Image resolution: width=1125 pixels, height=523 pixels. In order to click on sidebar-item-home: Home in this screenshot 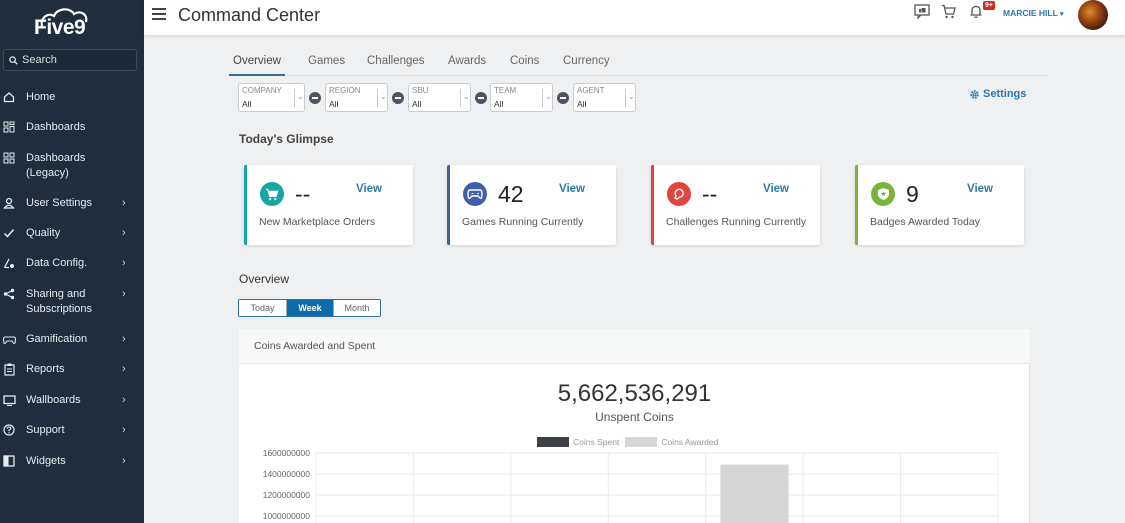, I will do `click(27, 97)`.